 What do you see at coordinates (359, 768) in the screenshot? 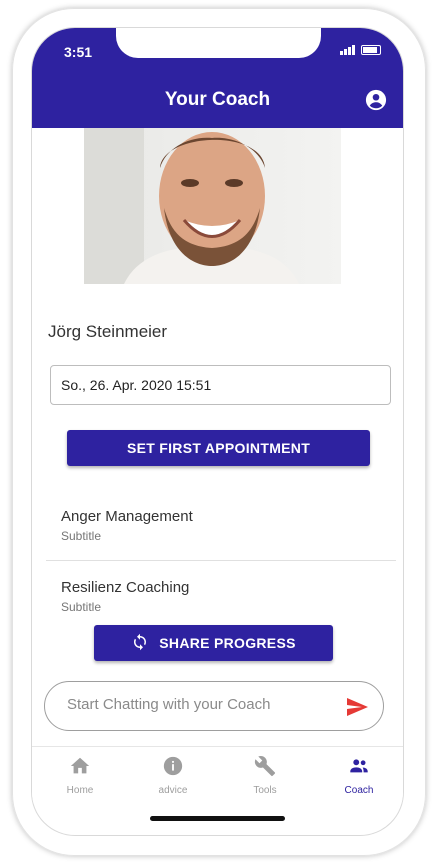
I see `people-icon` at bounding box center [359, 768].